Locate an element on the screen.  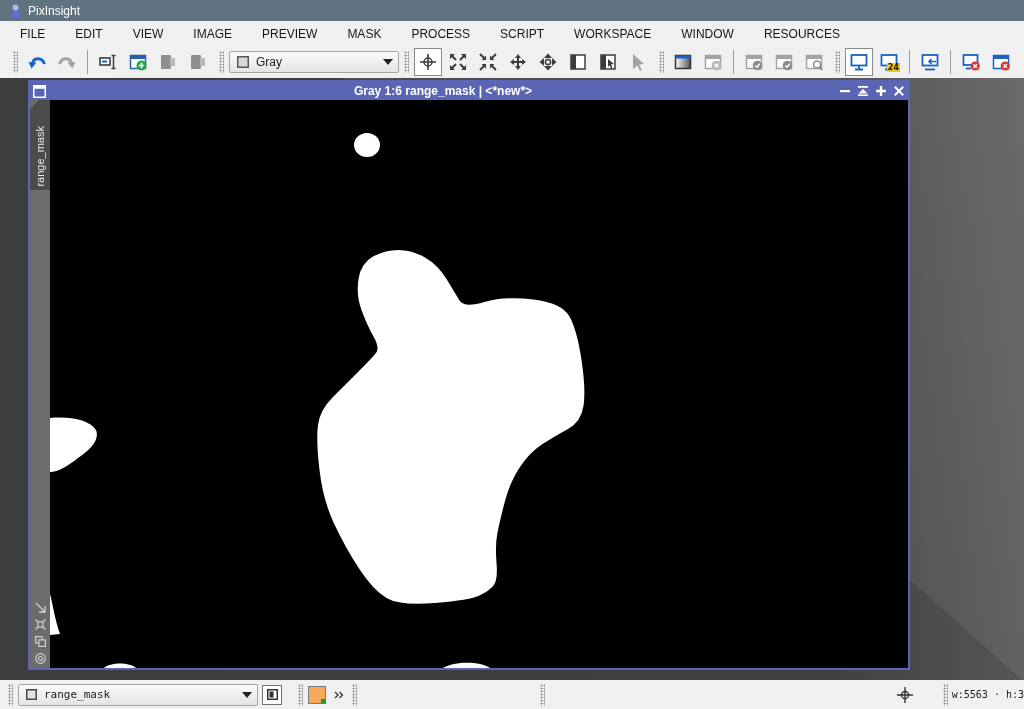
menu-item: RESOURCES is located at coordinates (801, 33).